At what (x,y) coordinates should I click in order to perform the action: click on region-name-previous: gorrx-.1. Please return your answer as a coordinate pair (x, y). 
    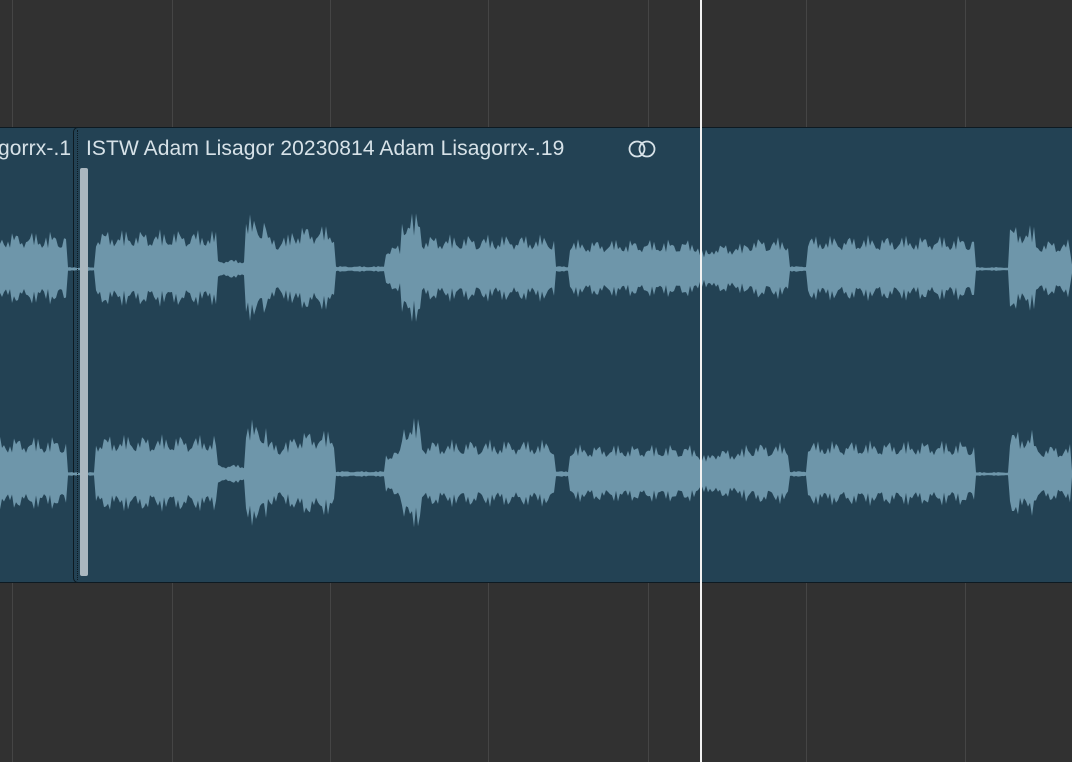
    Looking at the image, I should click on (36, 148).